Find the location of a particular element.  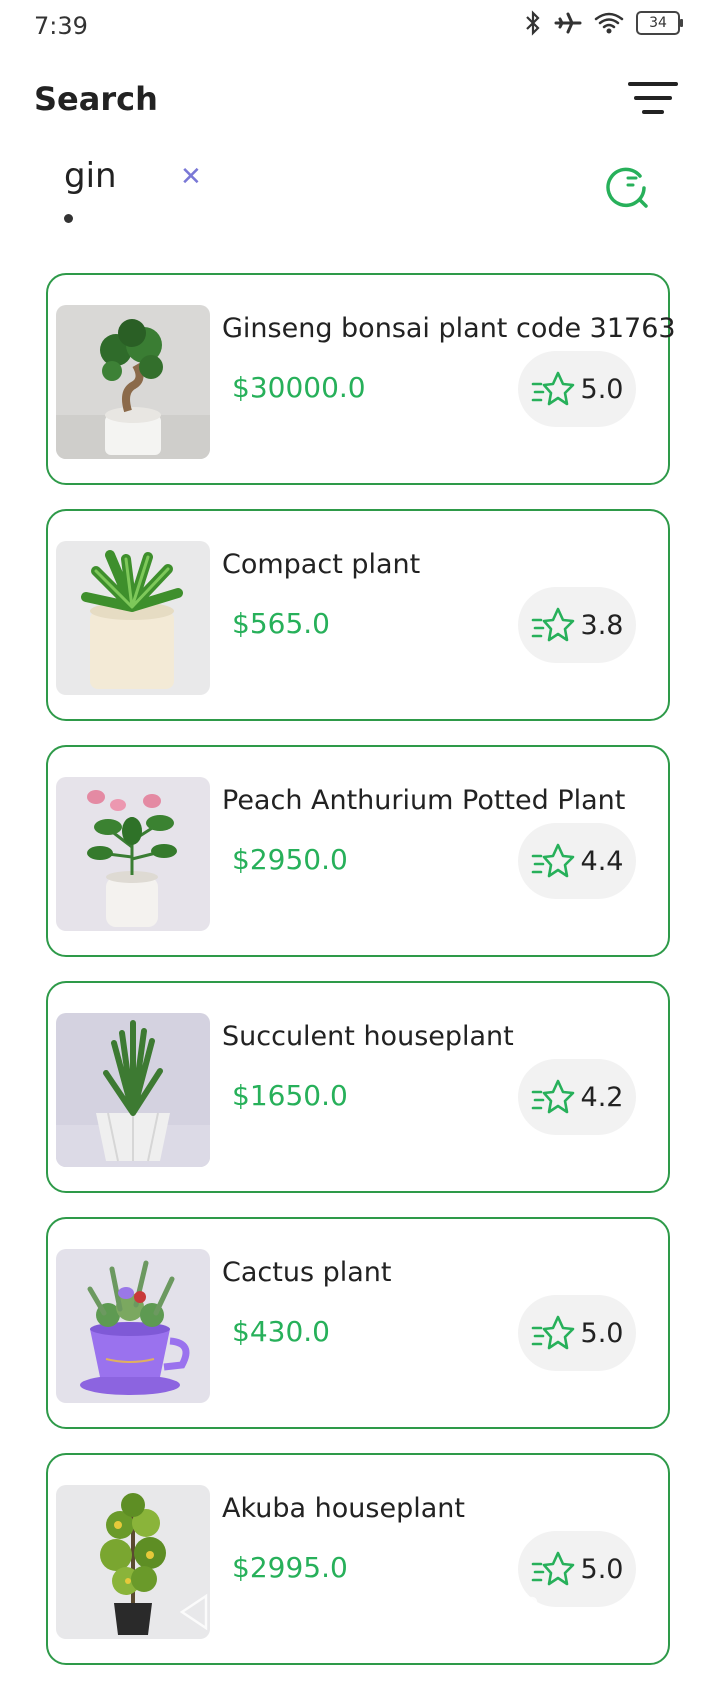

product-price: $30000.0 is located at coordinates (299, 387).